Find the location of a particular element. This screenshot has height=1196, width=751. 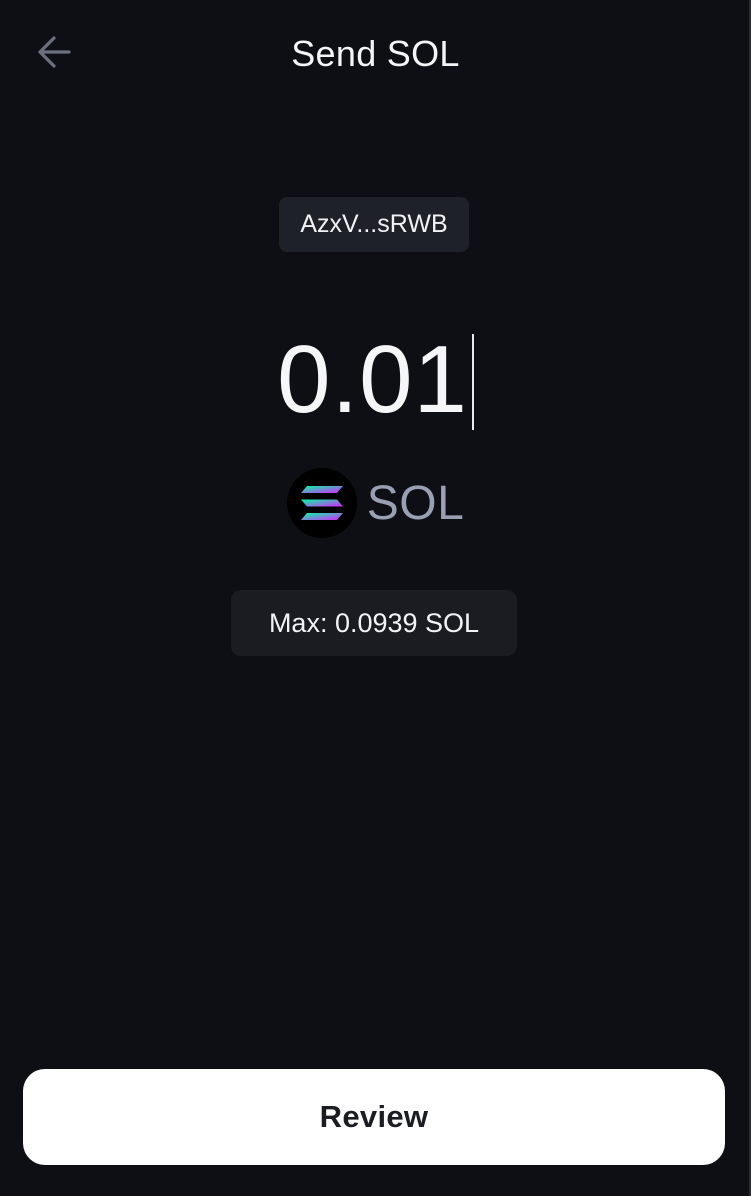

amount-input-field: 0.01 is located at coordinates (375, 380).